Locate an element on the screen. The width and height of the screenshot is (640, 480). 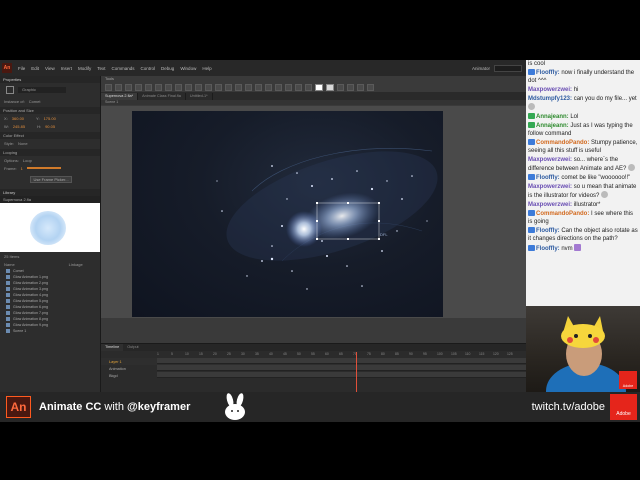
free-transform-tool-icon is located at coordinates (128, 87).